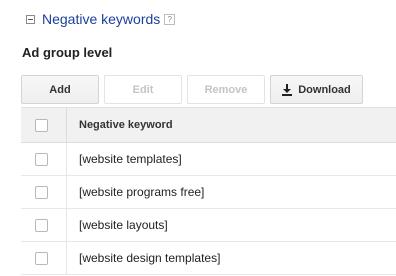 This screenshot has width=396, height=276. I want to click on section-header: Negative keywords ?, so click(101, 19).